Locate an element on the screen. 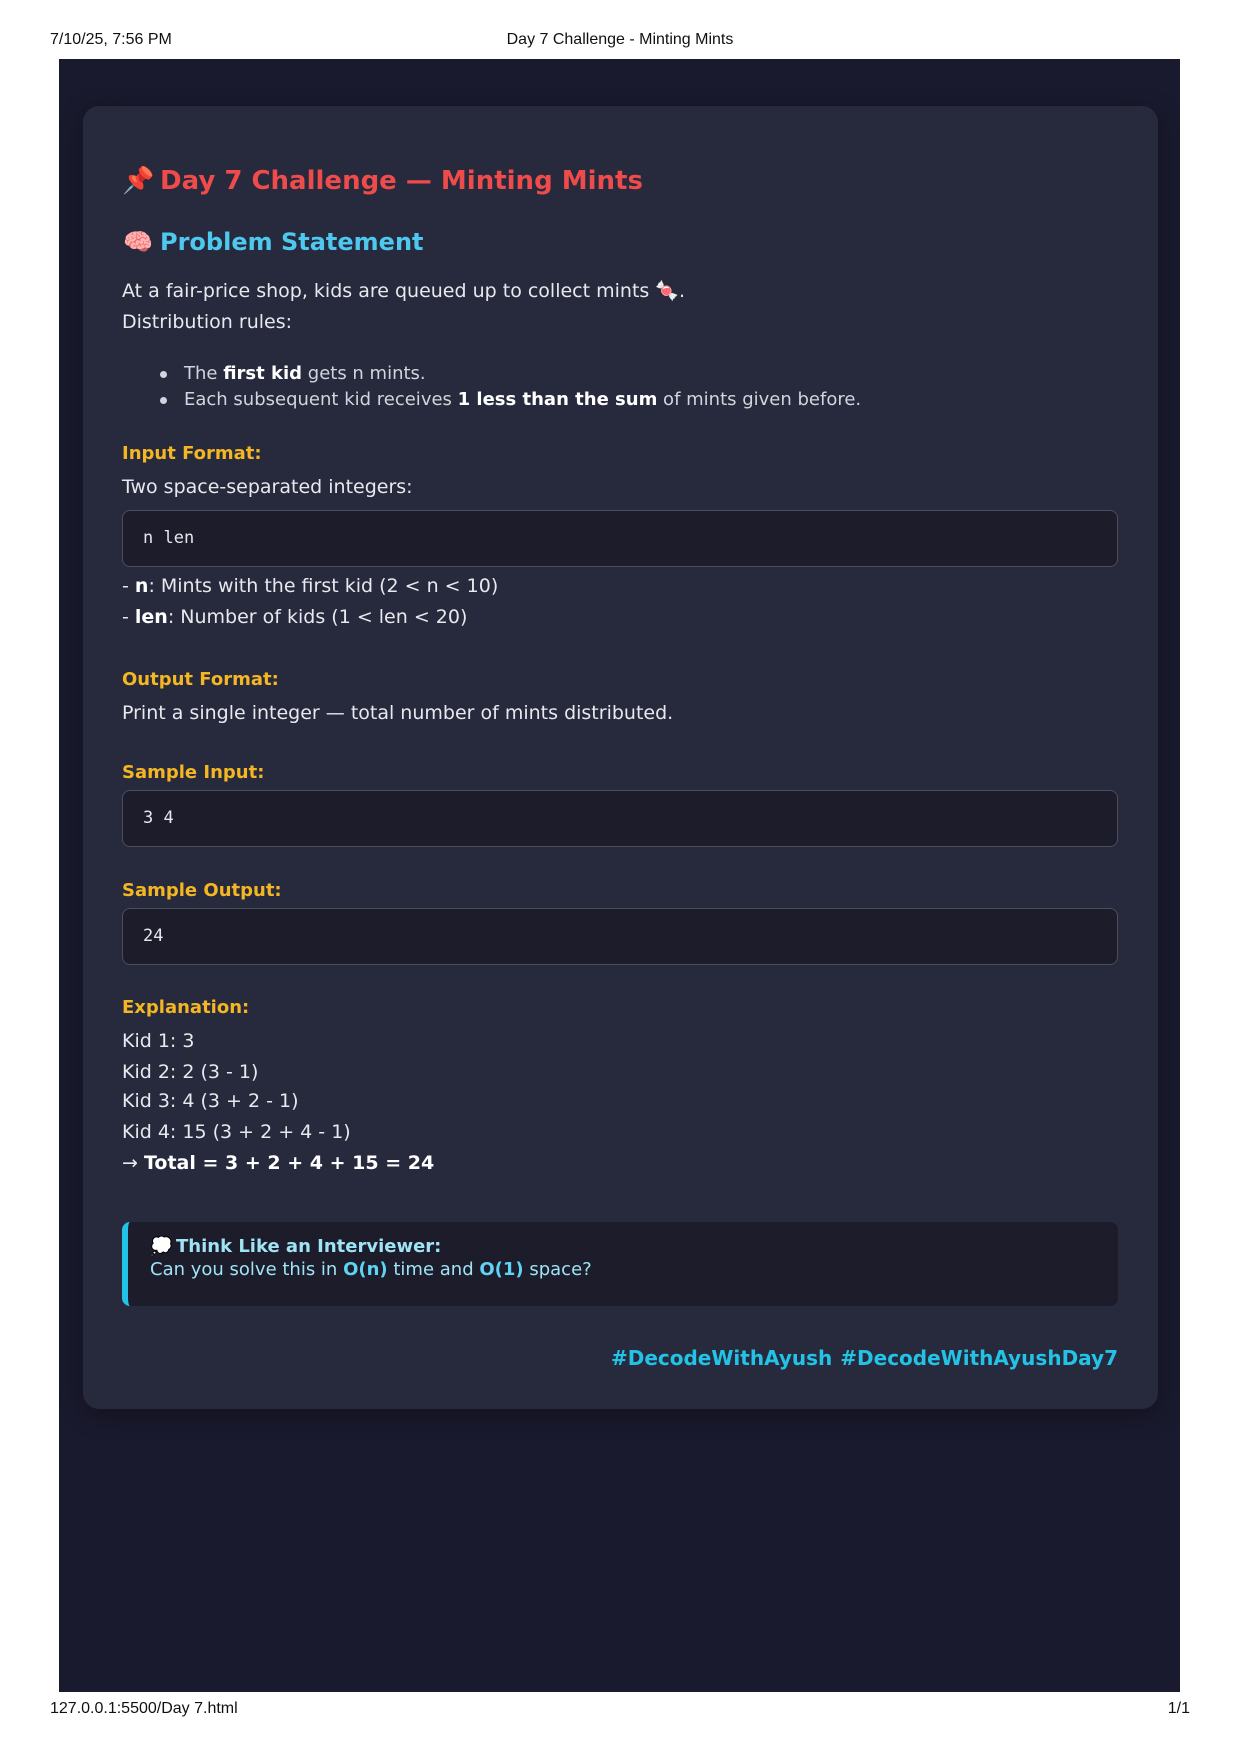  pushpin-icon: 📌 is located at coordinates (138, 181).